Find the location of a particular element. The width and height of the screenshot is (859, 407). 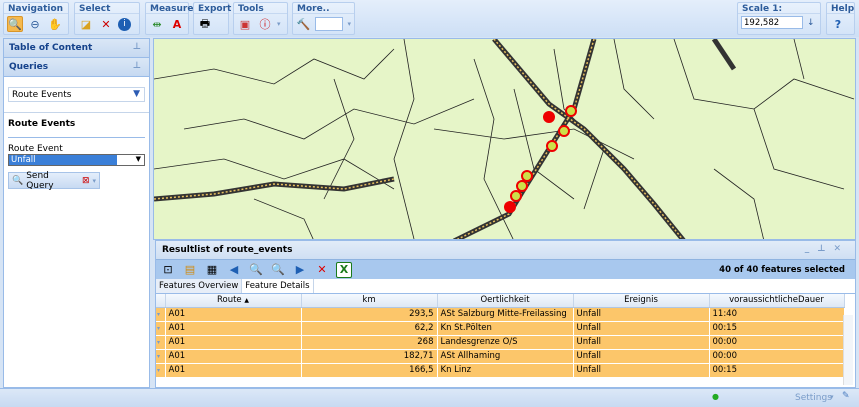

measure-area-icon: A is located at coordinates (177, 24).